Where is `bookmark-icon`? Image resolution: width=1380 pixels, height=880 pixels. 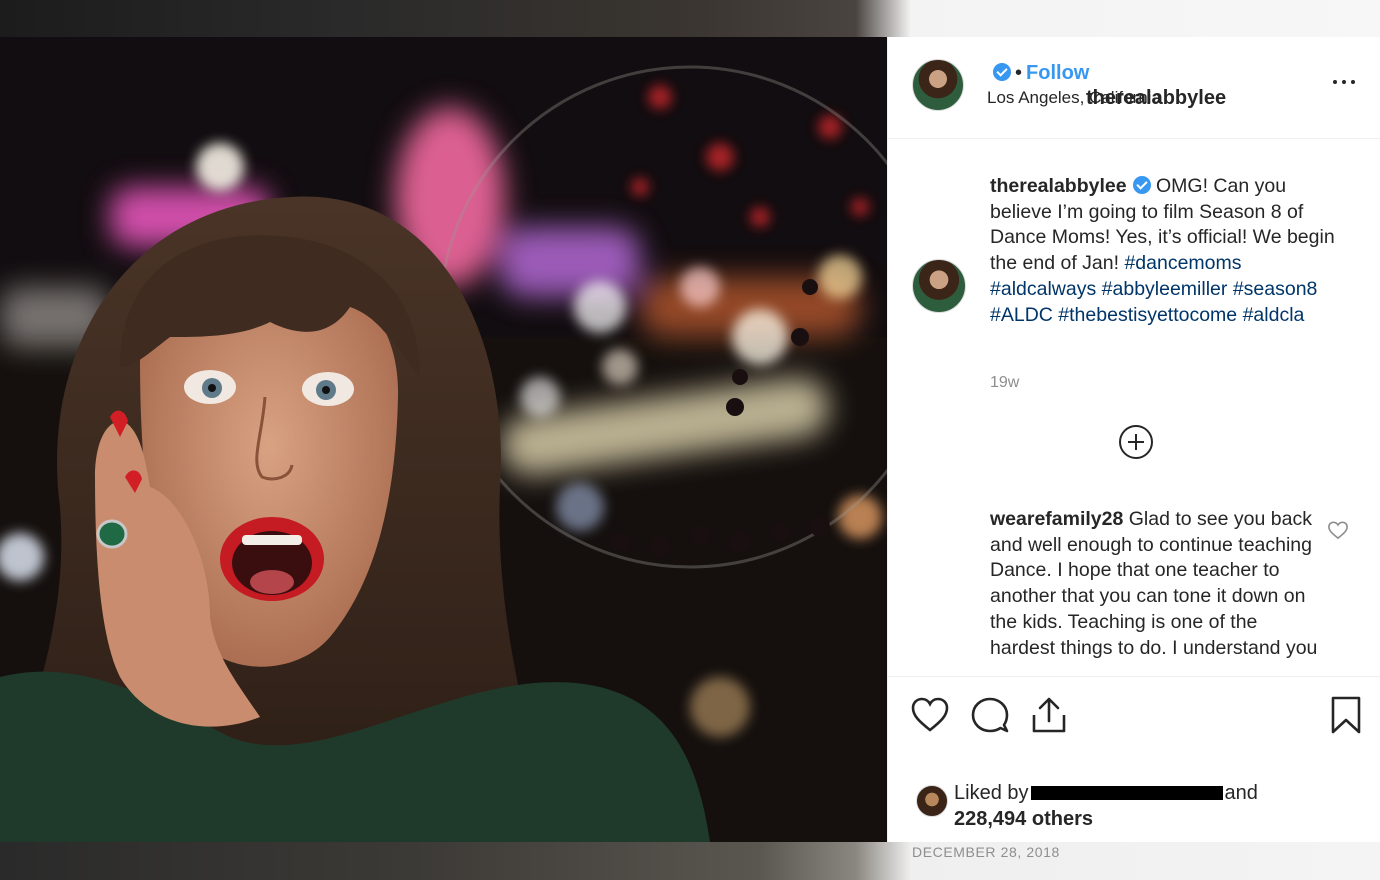 bookmark-icon is located at coordinates (1346, 715).